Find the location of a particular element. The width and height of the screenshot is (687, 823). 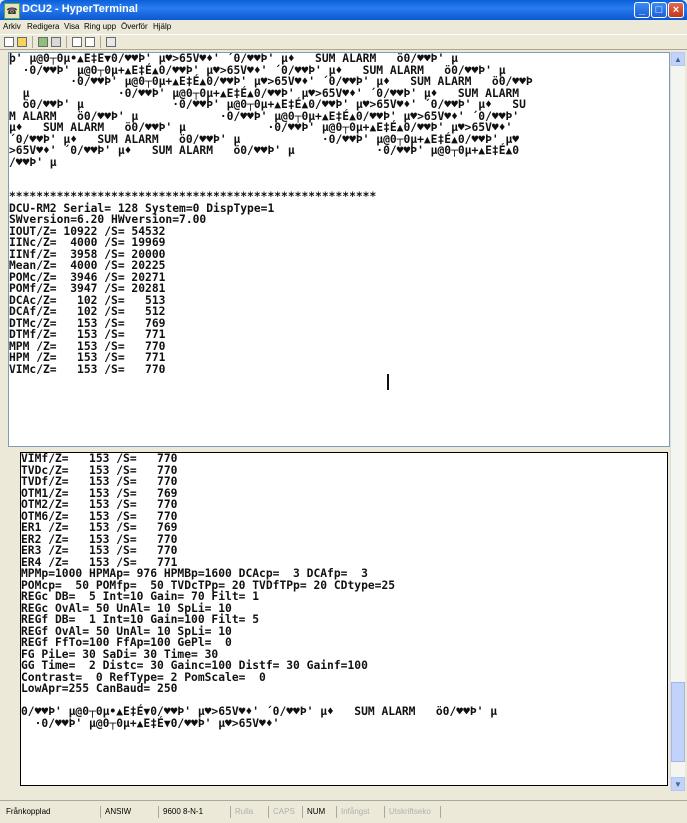

send-icon is located at coordinates (77, 42).